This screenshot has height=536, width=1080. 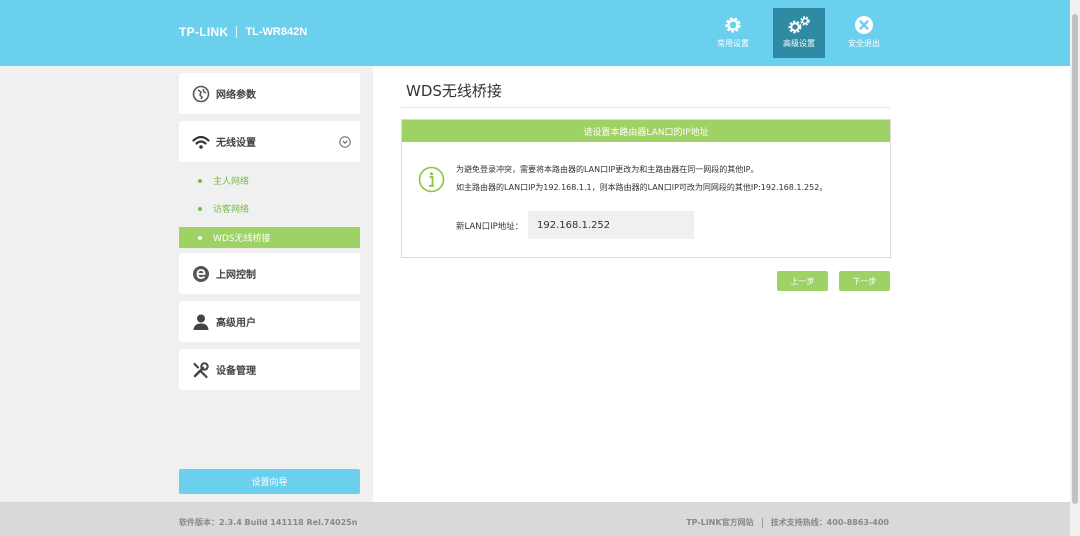 What do you see at coordinates (269, 141) in the screenshot?
I see `sidebar-item-wireless: 无线设置` at bounding box center [269, 141].